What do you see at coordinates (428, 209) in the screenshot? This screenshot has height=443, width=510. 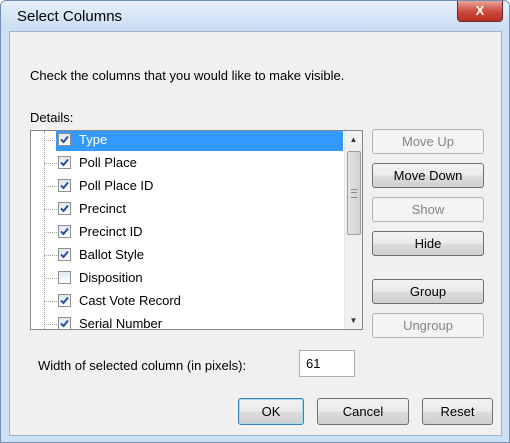 I see `show-button: Show` at bounding box center [428, 209].